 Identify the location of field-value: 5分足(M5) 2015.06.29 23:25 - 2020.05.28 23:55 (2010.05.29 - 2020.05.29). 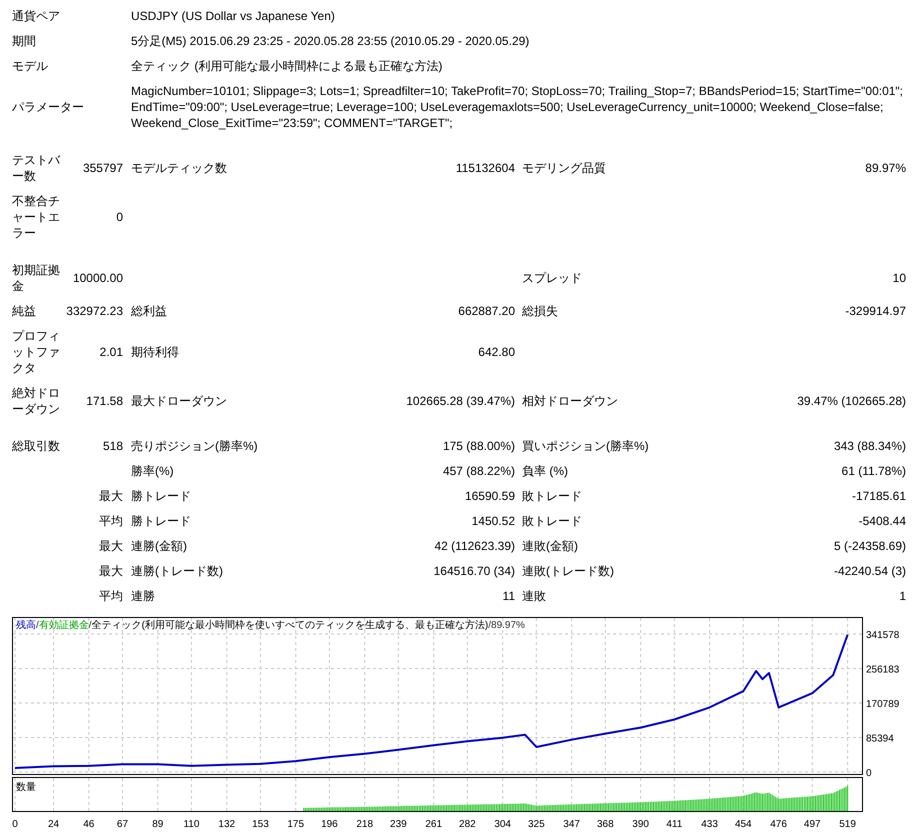
(330, 41).